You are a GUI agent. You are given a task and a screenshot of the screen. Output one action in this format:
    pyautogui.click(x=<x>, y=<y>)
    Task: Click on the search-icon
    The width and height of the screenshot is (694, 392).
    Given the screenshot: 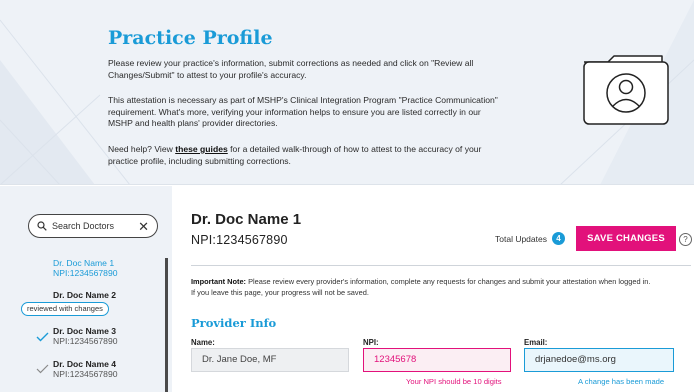 What is the action you would take?
    pyautogui.click(x=42, y=226)
    